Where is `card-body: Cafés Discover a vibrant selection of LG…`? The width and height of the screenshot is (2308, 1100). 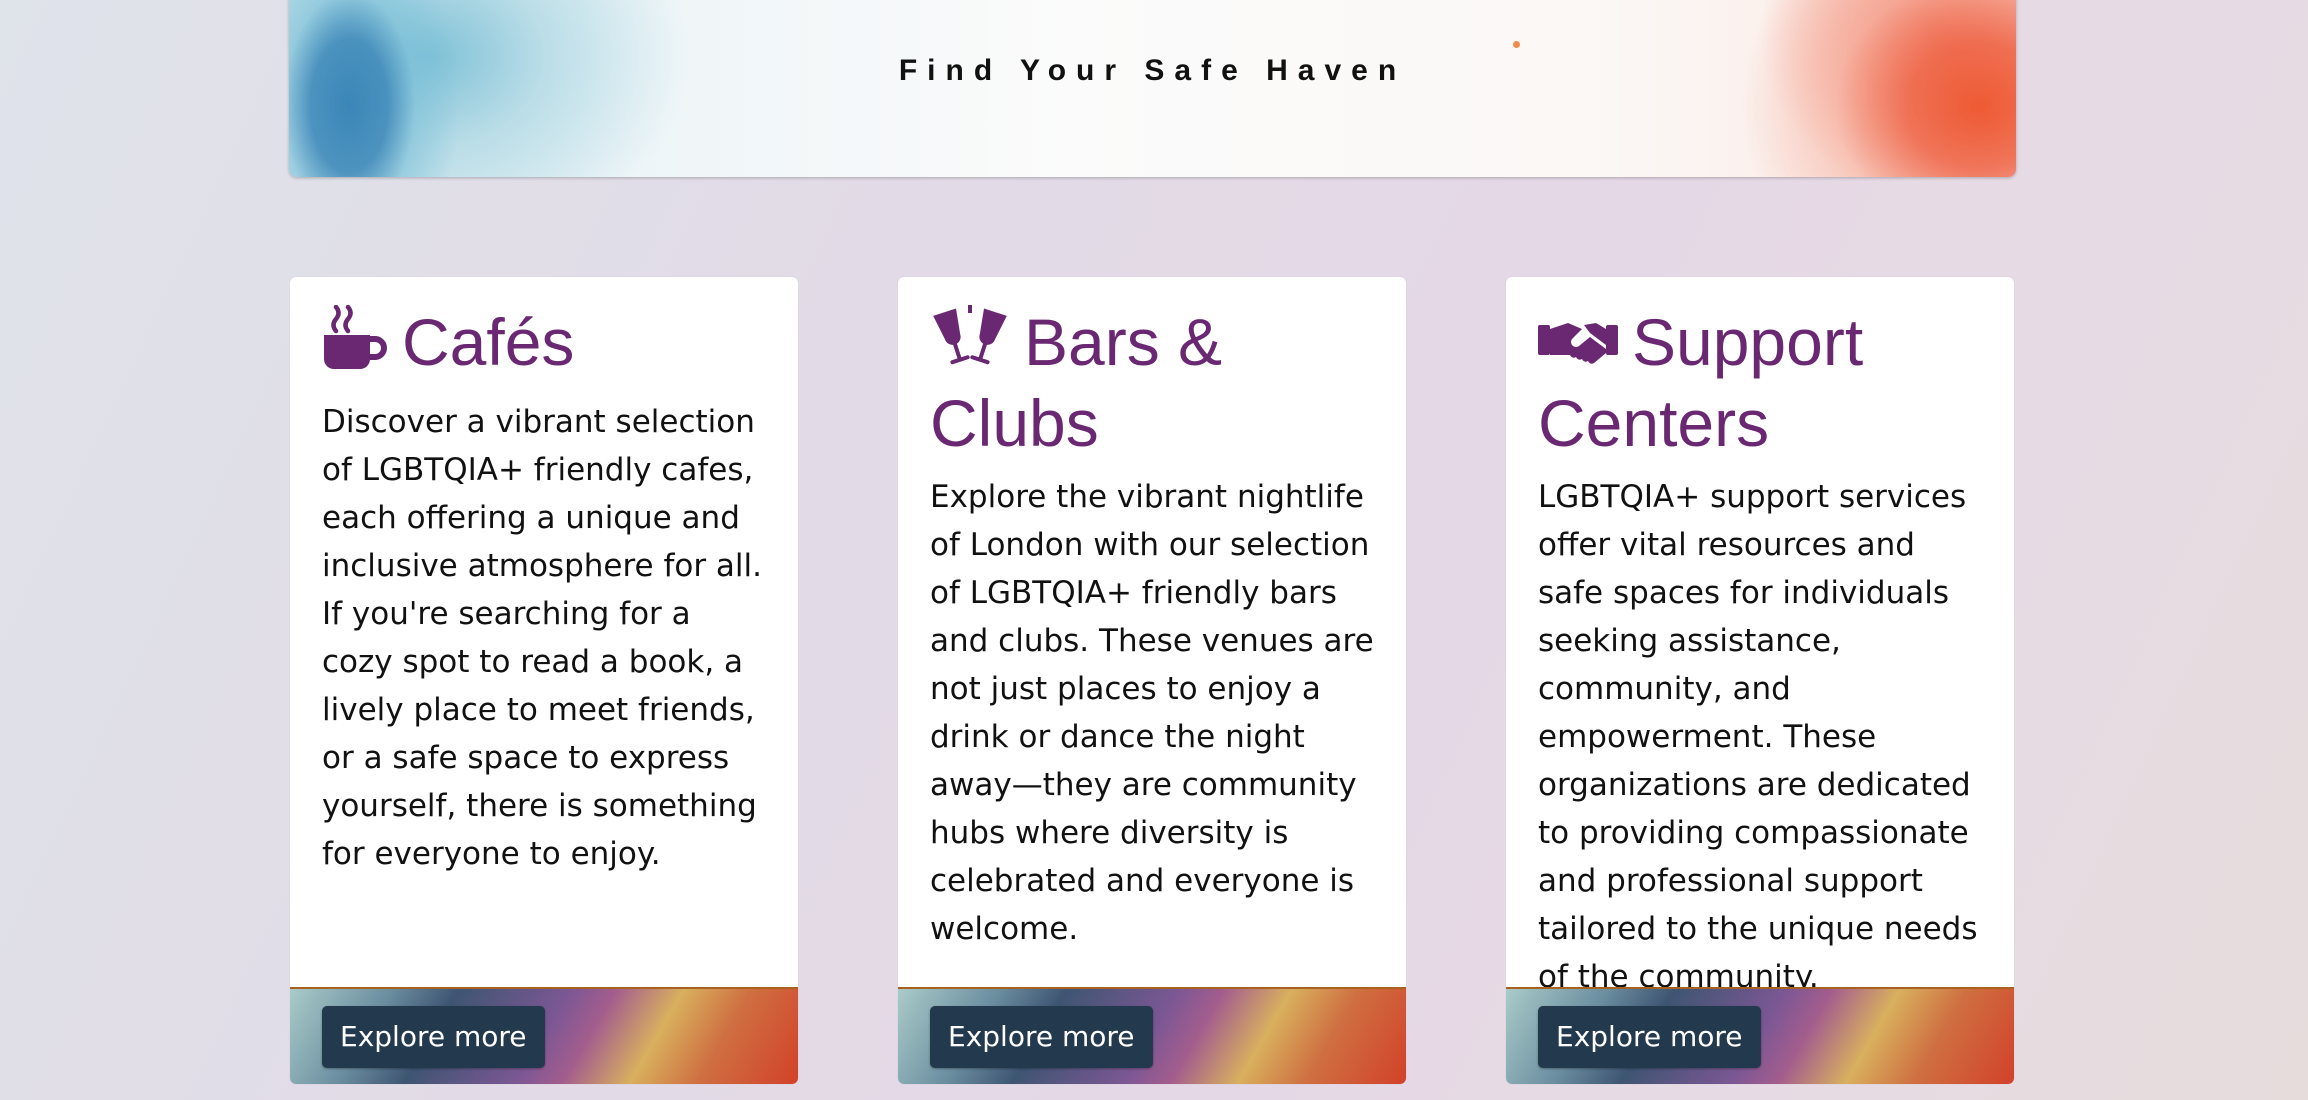
card-body: Cafés Discover a vibrant selection of LG… is located at coordinates (546, 591).